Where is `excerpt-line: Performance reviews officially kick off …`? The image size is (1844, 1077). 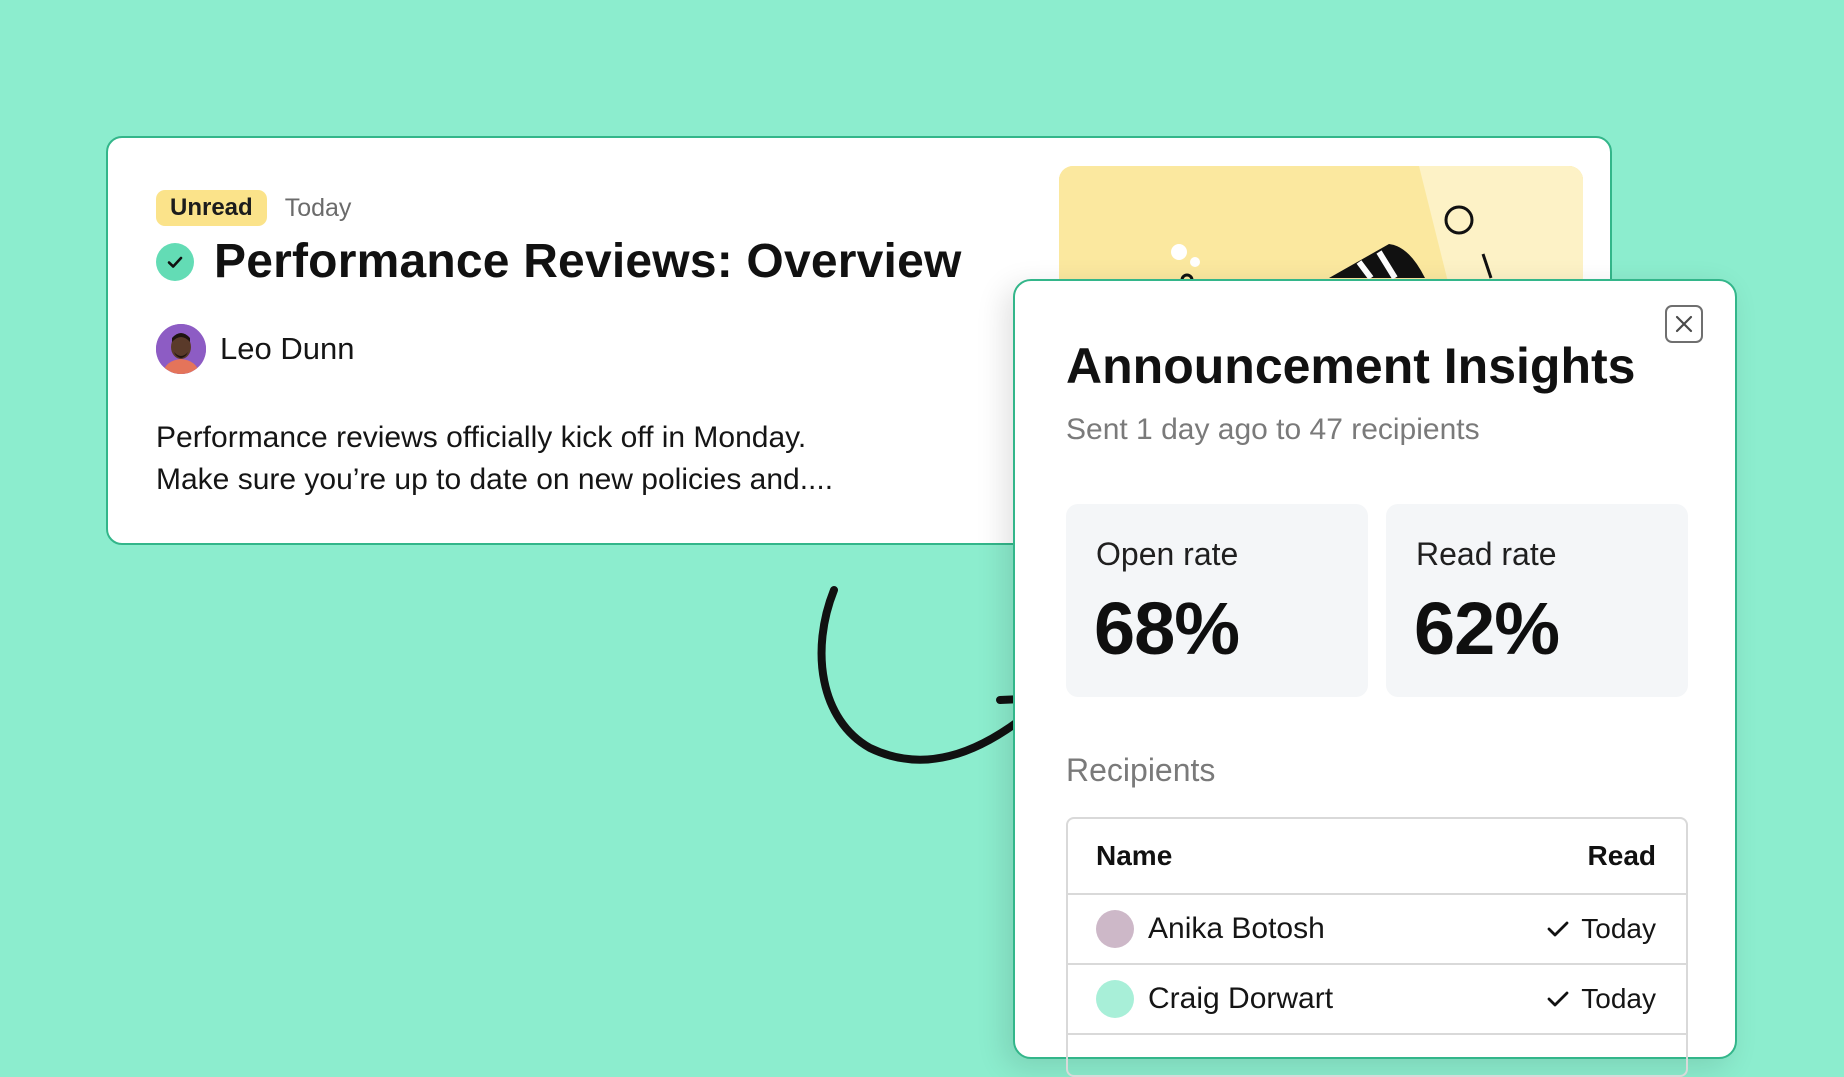
excerpt-line: Performance reviews officially kick off … is located at coordinates (481, 437).